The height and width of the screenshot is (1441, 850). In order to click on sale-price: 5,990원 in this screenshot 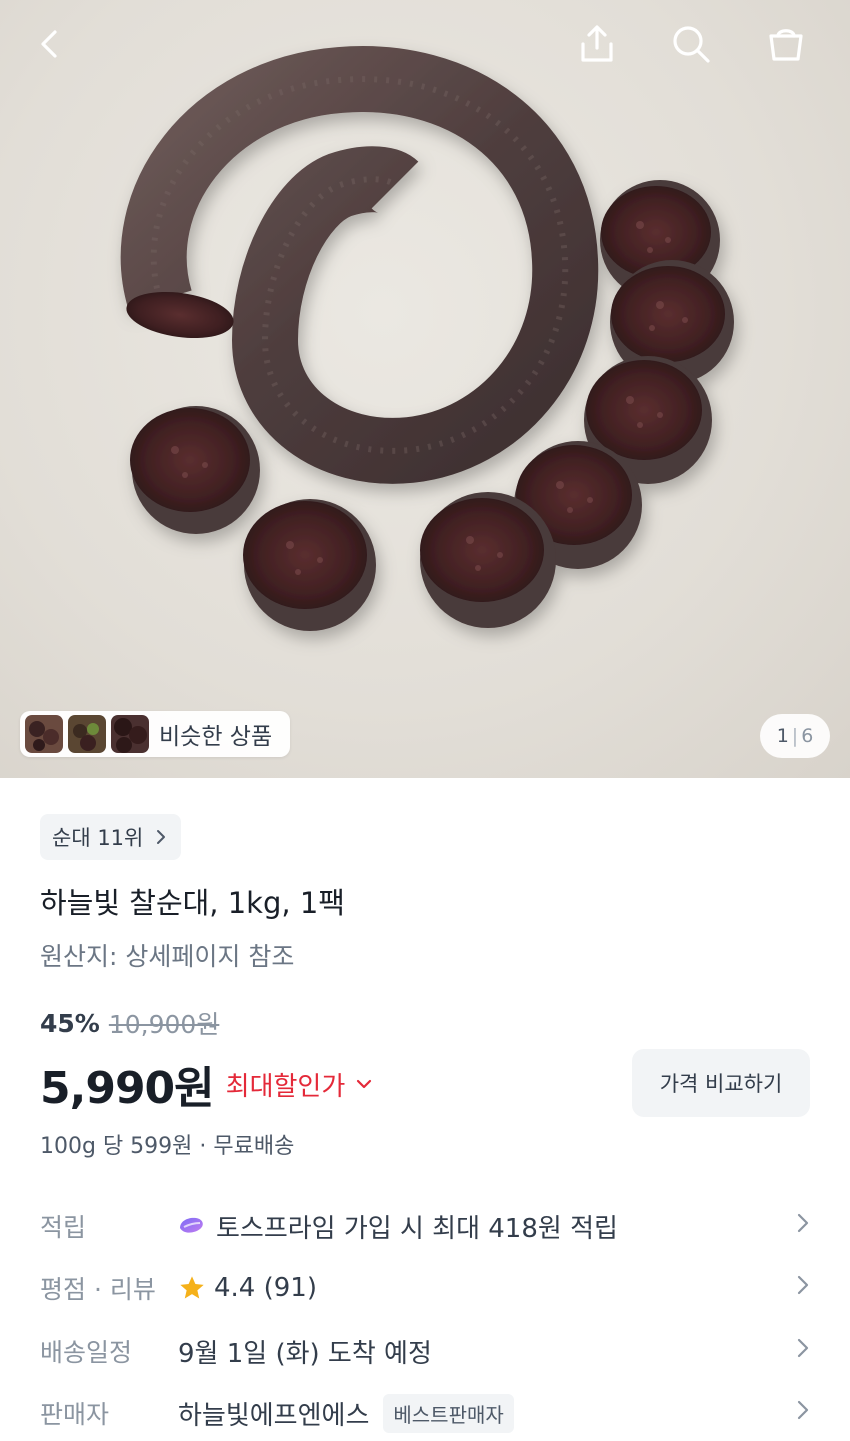, I will do `click(127, 1088)`.